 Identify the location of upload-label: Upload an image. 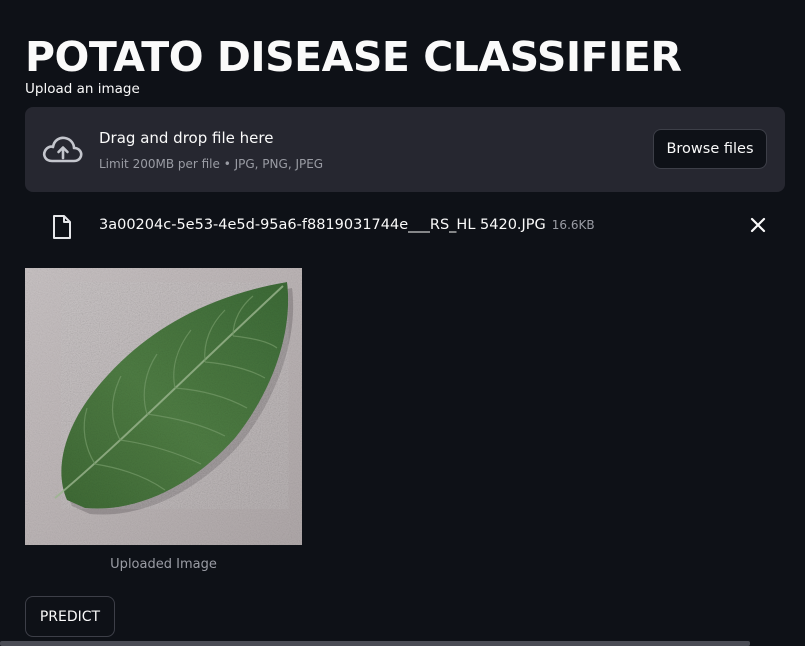
(82, 89).